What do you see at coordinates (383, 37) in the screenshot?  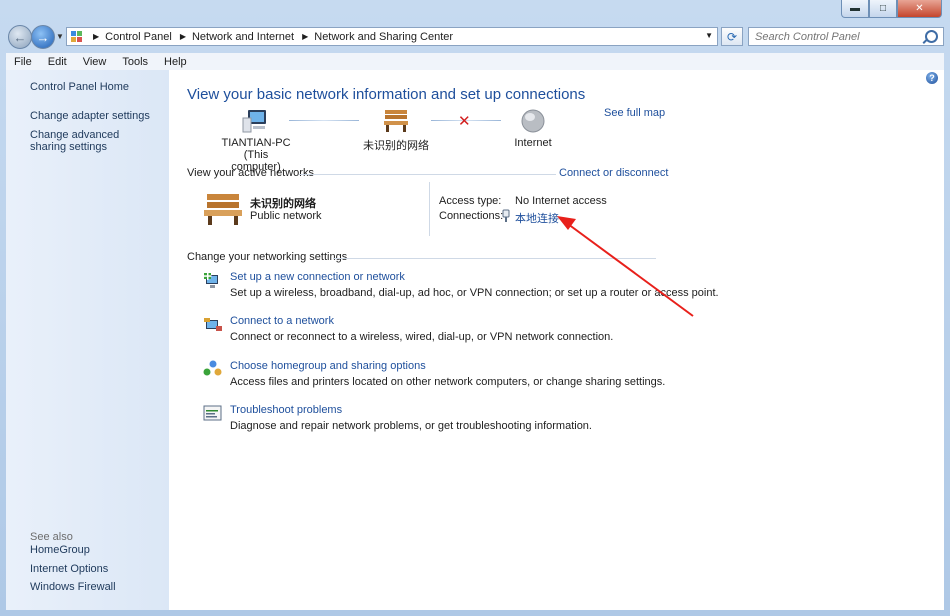 I see `breadcrumb-network-and-sharing-center: Network and Sharing Center` at bounding box center [383, 37].